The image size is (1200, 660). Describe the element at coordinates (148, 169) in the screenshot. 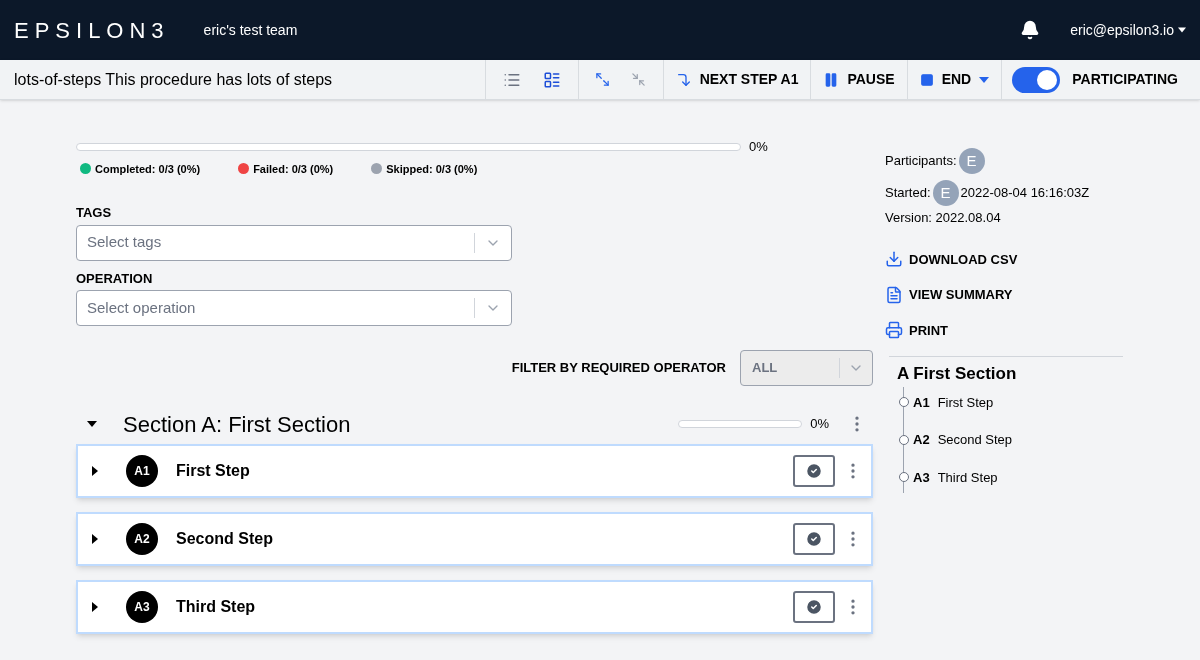

I see `status-count: Completed: 0/3 (0%)` at that location.